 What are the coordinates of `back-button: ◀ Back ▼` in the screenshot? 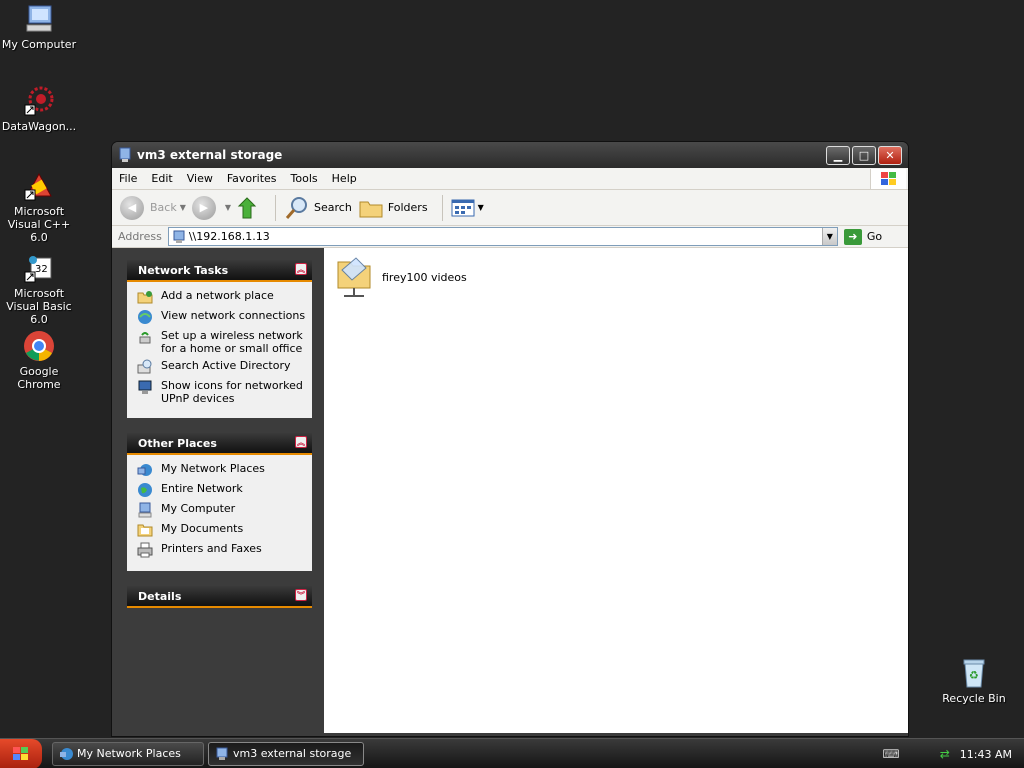 It's located at (153, 207).